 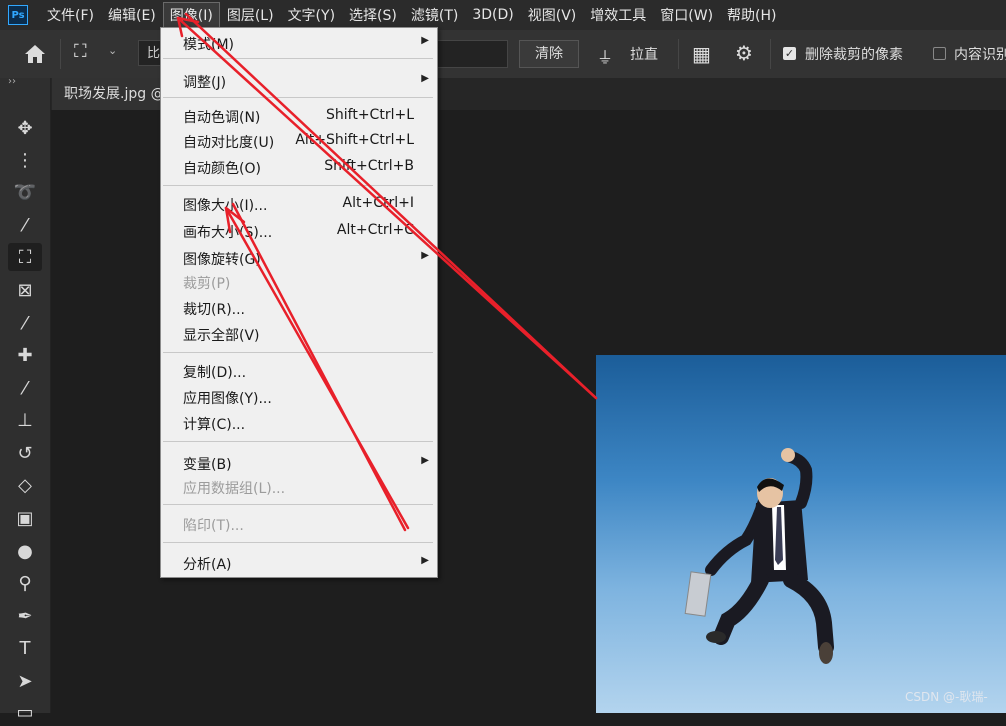 I want to click on menu-type: 文字(Y), so click(x=311, y=15).